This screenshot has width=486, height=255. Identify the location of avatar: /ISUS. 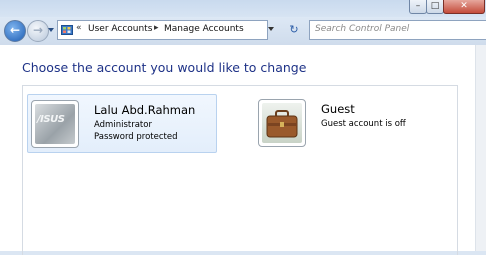
(55, 124).